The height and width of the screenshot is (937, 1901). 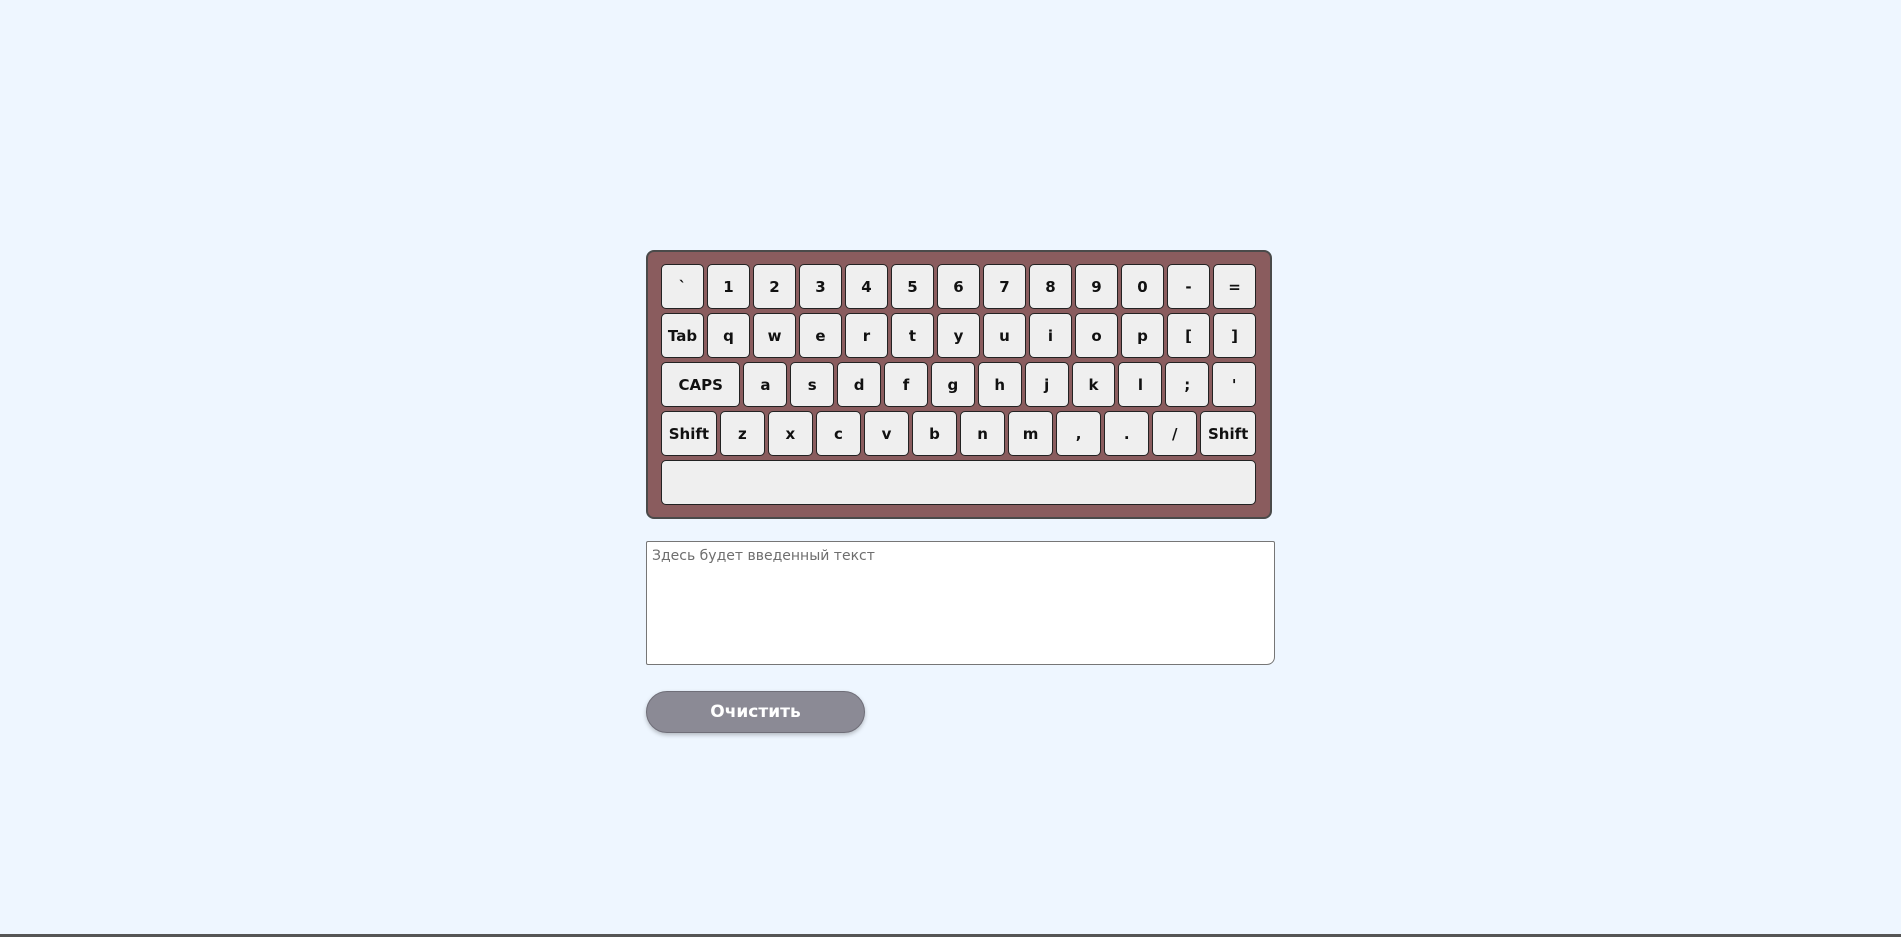 What do you see at coordinates (1140, 384) in the screenshot?
I see `key-l: l` at bounding box center [1140, 384].